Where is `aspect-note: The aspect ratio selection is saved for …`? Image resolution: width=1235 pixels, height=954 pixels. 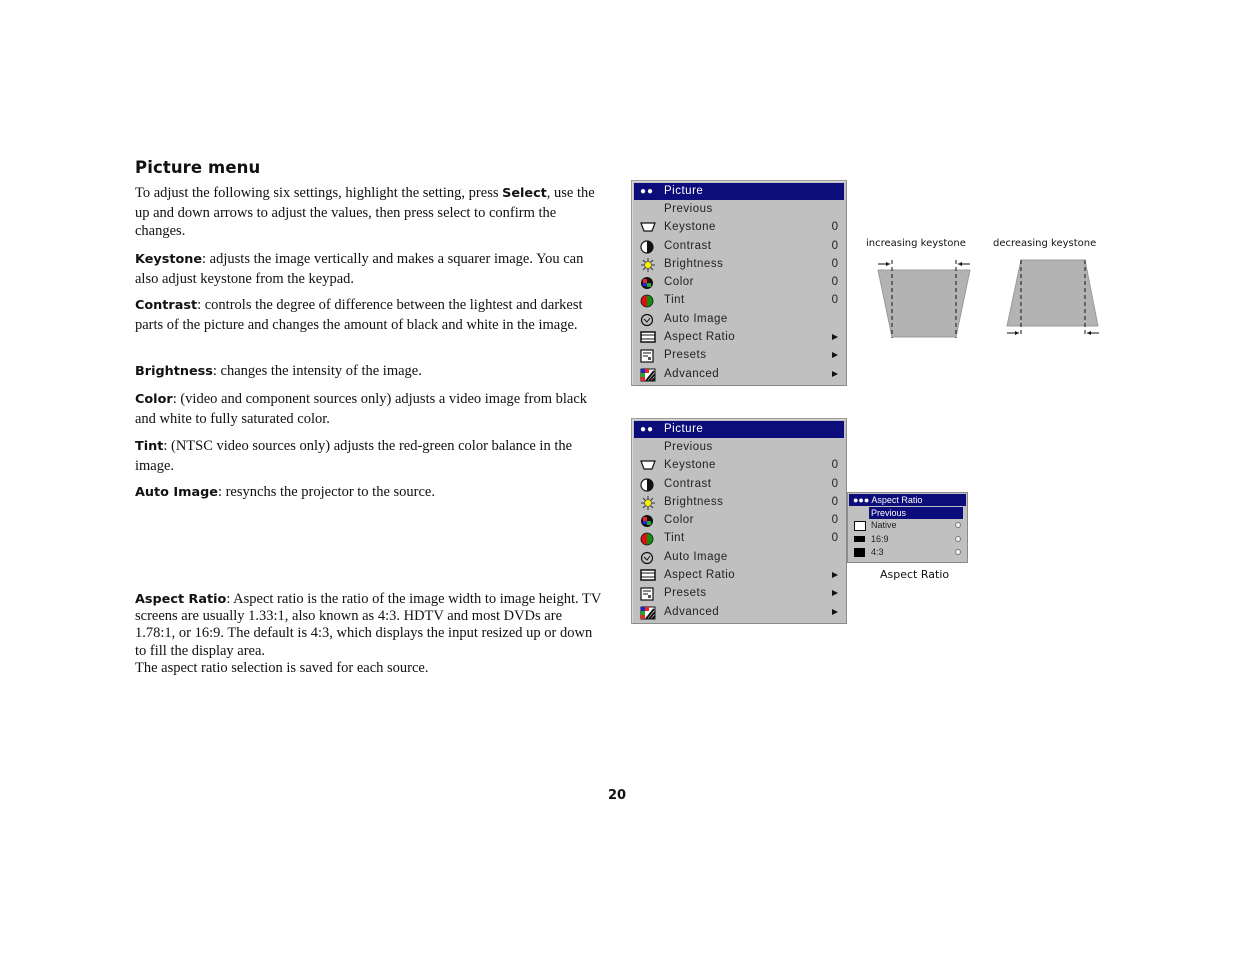 aspect-note: The aspect ratio selection is saved for … is located at coordinates (282, 667).